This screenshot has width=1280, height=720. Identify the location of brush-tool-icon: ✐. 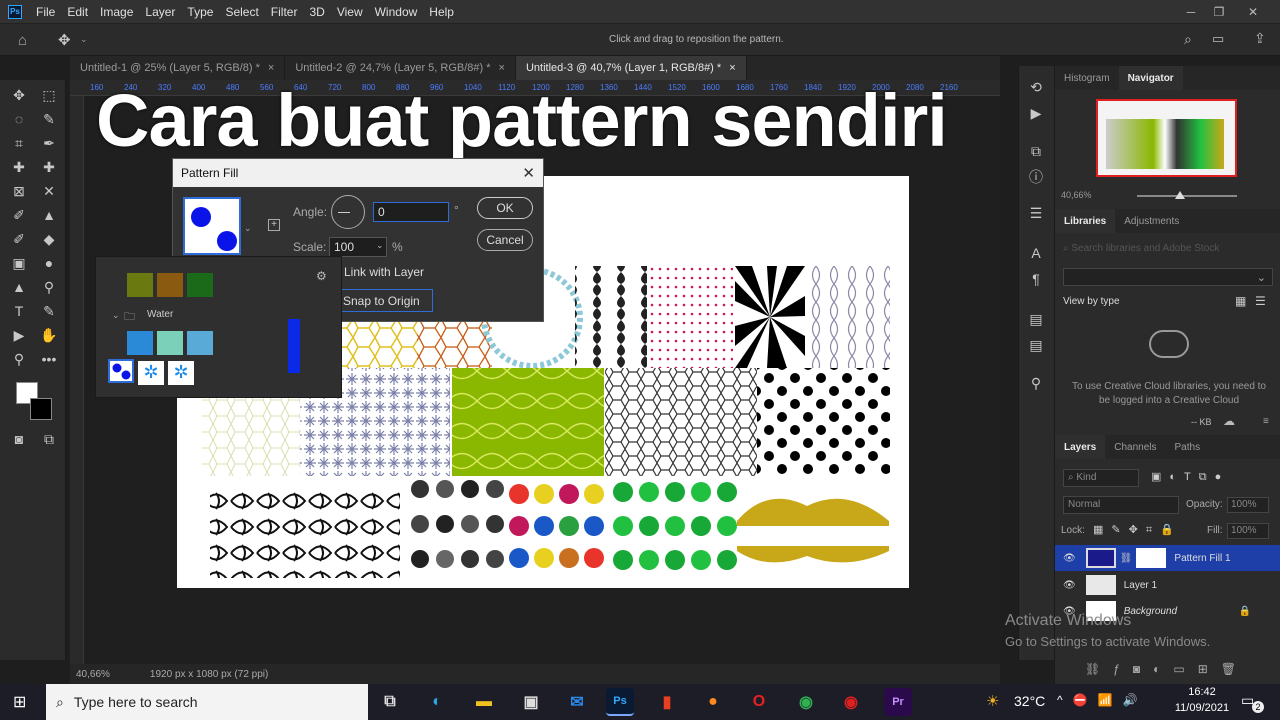
(19, 215).